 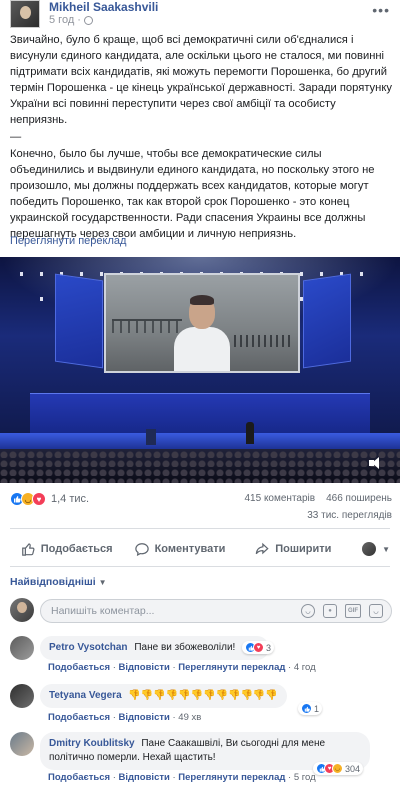 What do you see at coordinates (318, 498) in the screenshot?
I see `engagement-stats: 415 коментарів 466 поширень` at bounding box center [318, 498].